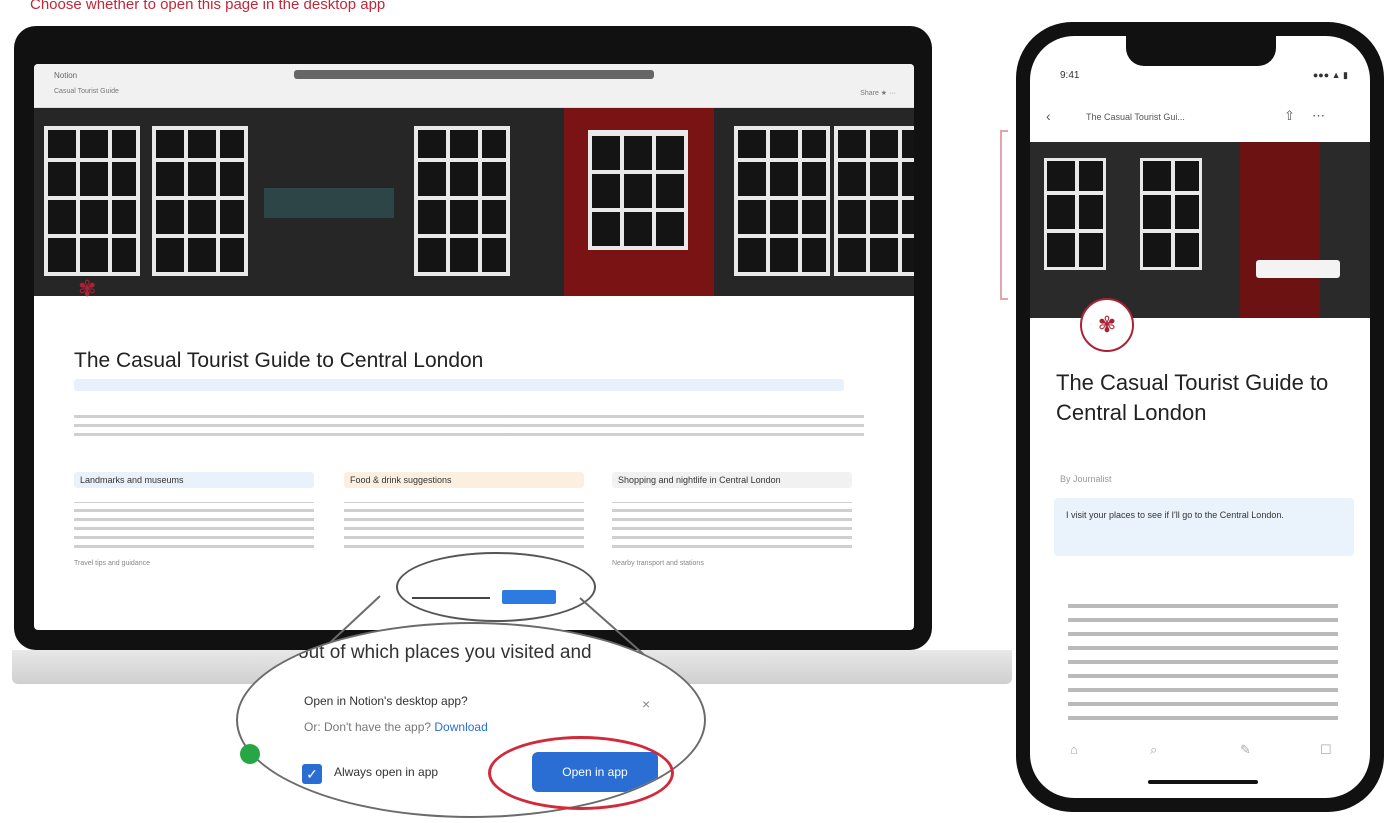 The image size is (1397, 823). Describe the element at coordinates (581, 773) in the screenshot. I see `highlight-ring` at that location.